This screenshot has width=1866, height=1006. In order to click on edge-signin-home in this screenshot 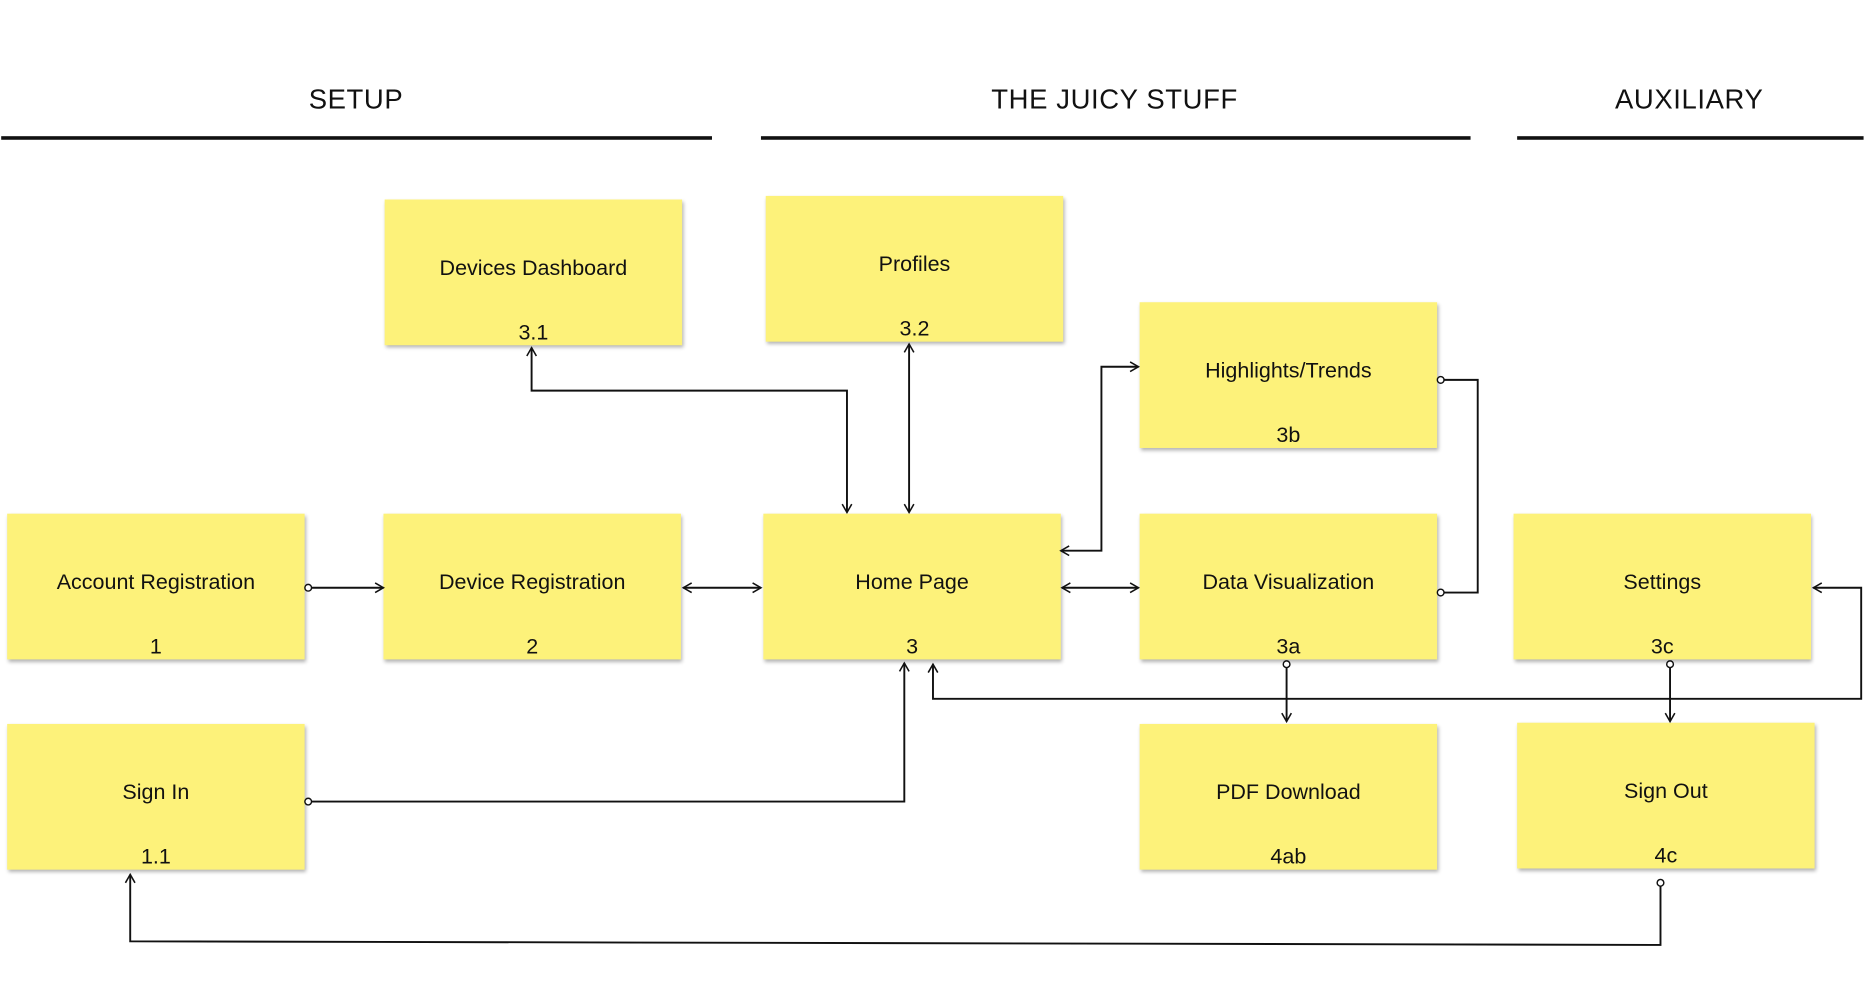, I will do `click(607, 733)`.